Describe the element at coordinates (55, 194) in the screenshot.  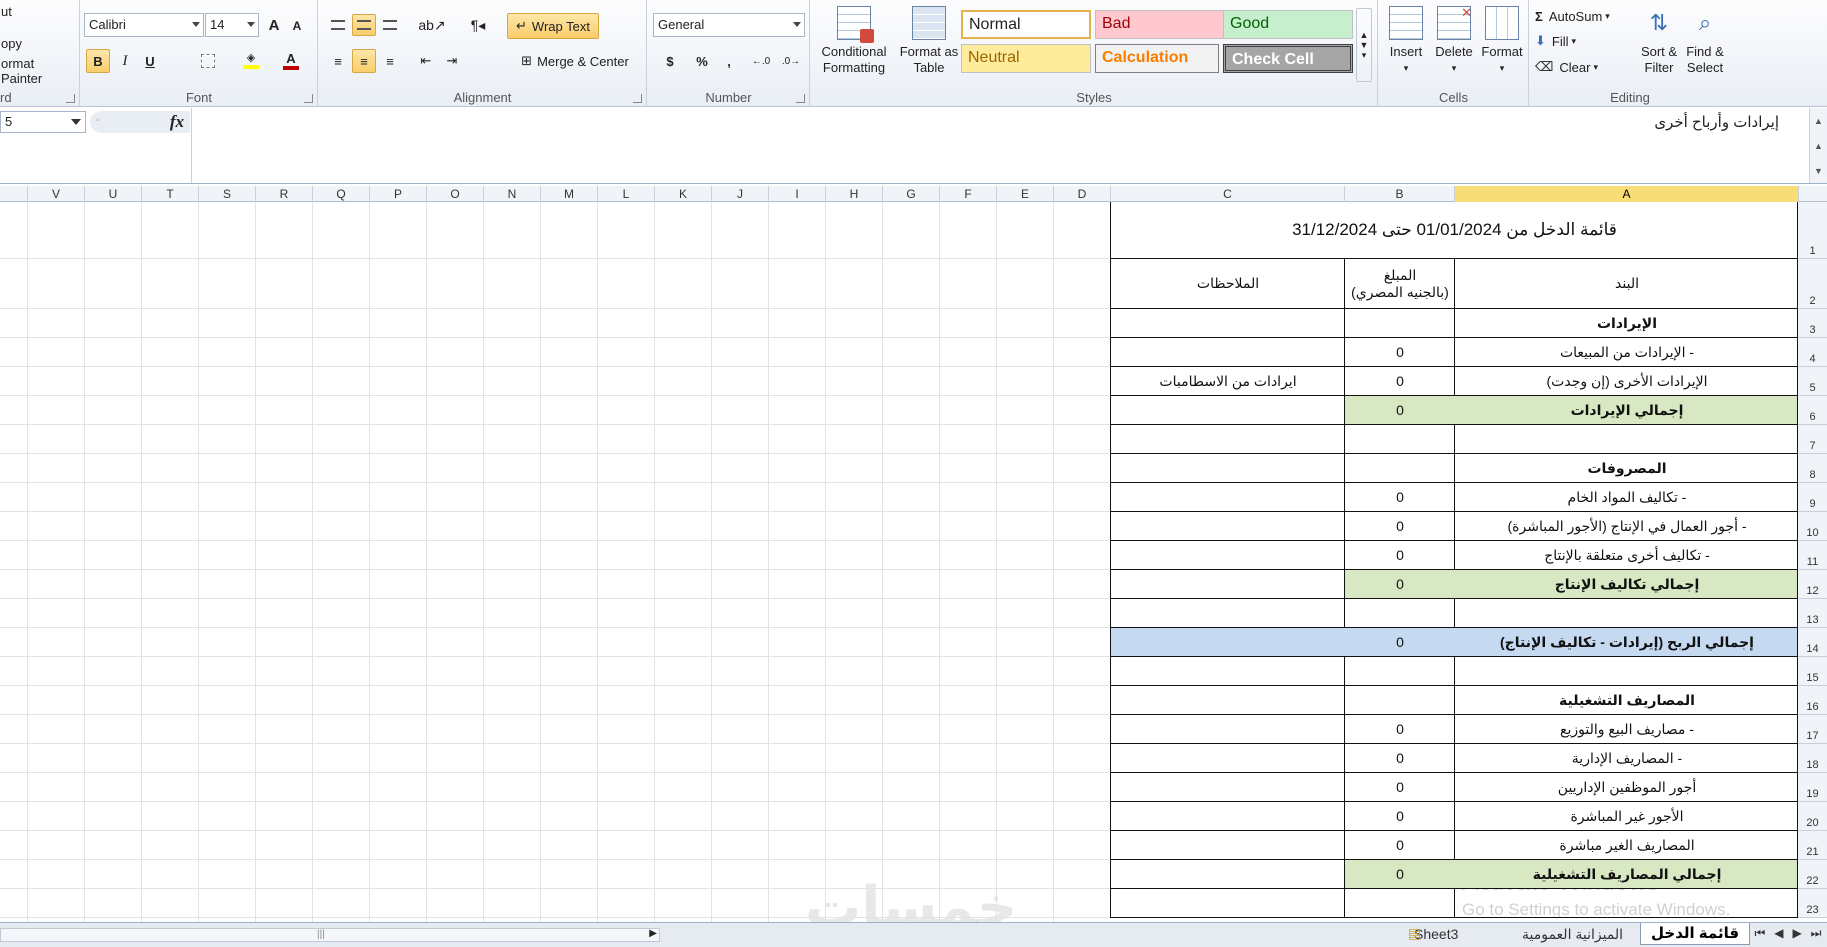
I see `column-header-v: V` at that location.